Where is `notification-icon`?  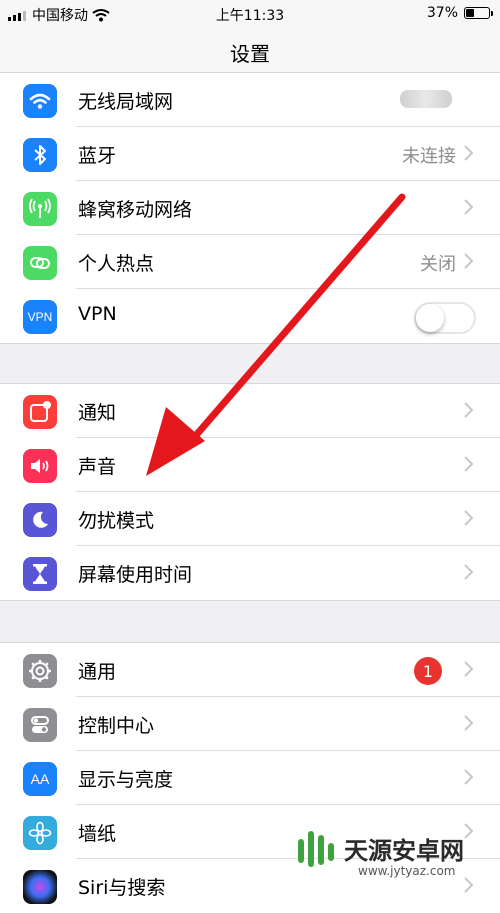
notification-icon is located at coordinates (40, 412).